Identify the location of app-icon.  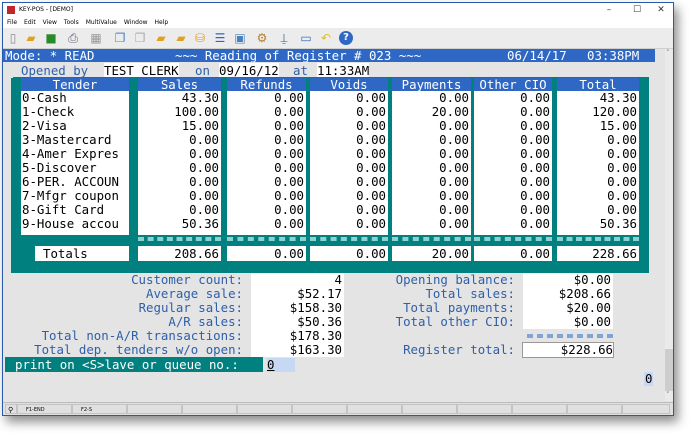
(11, 10).